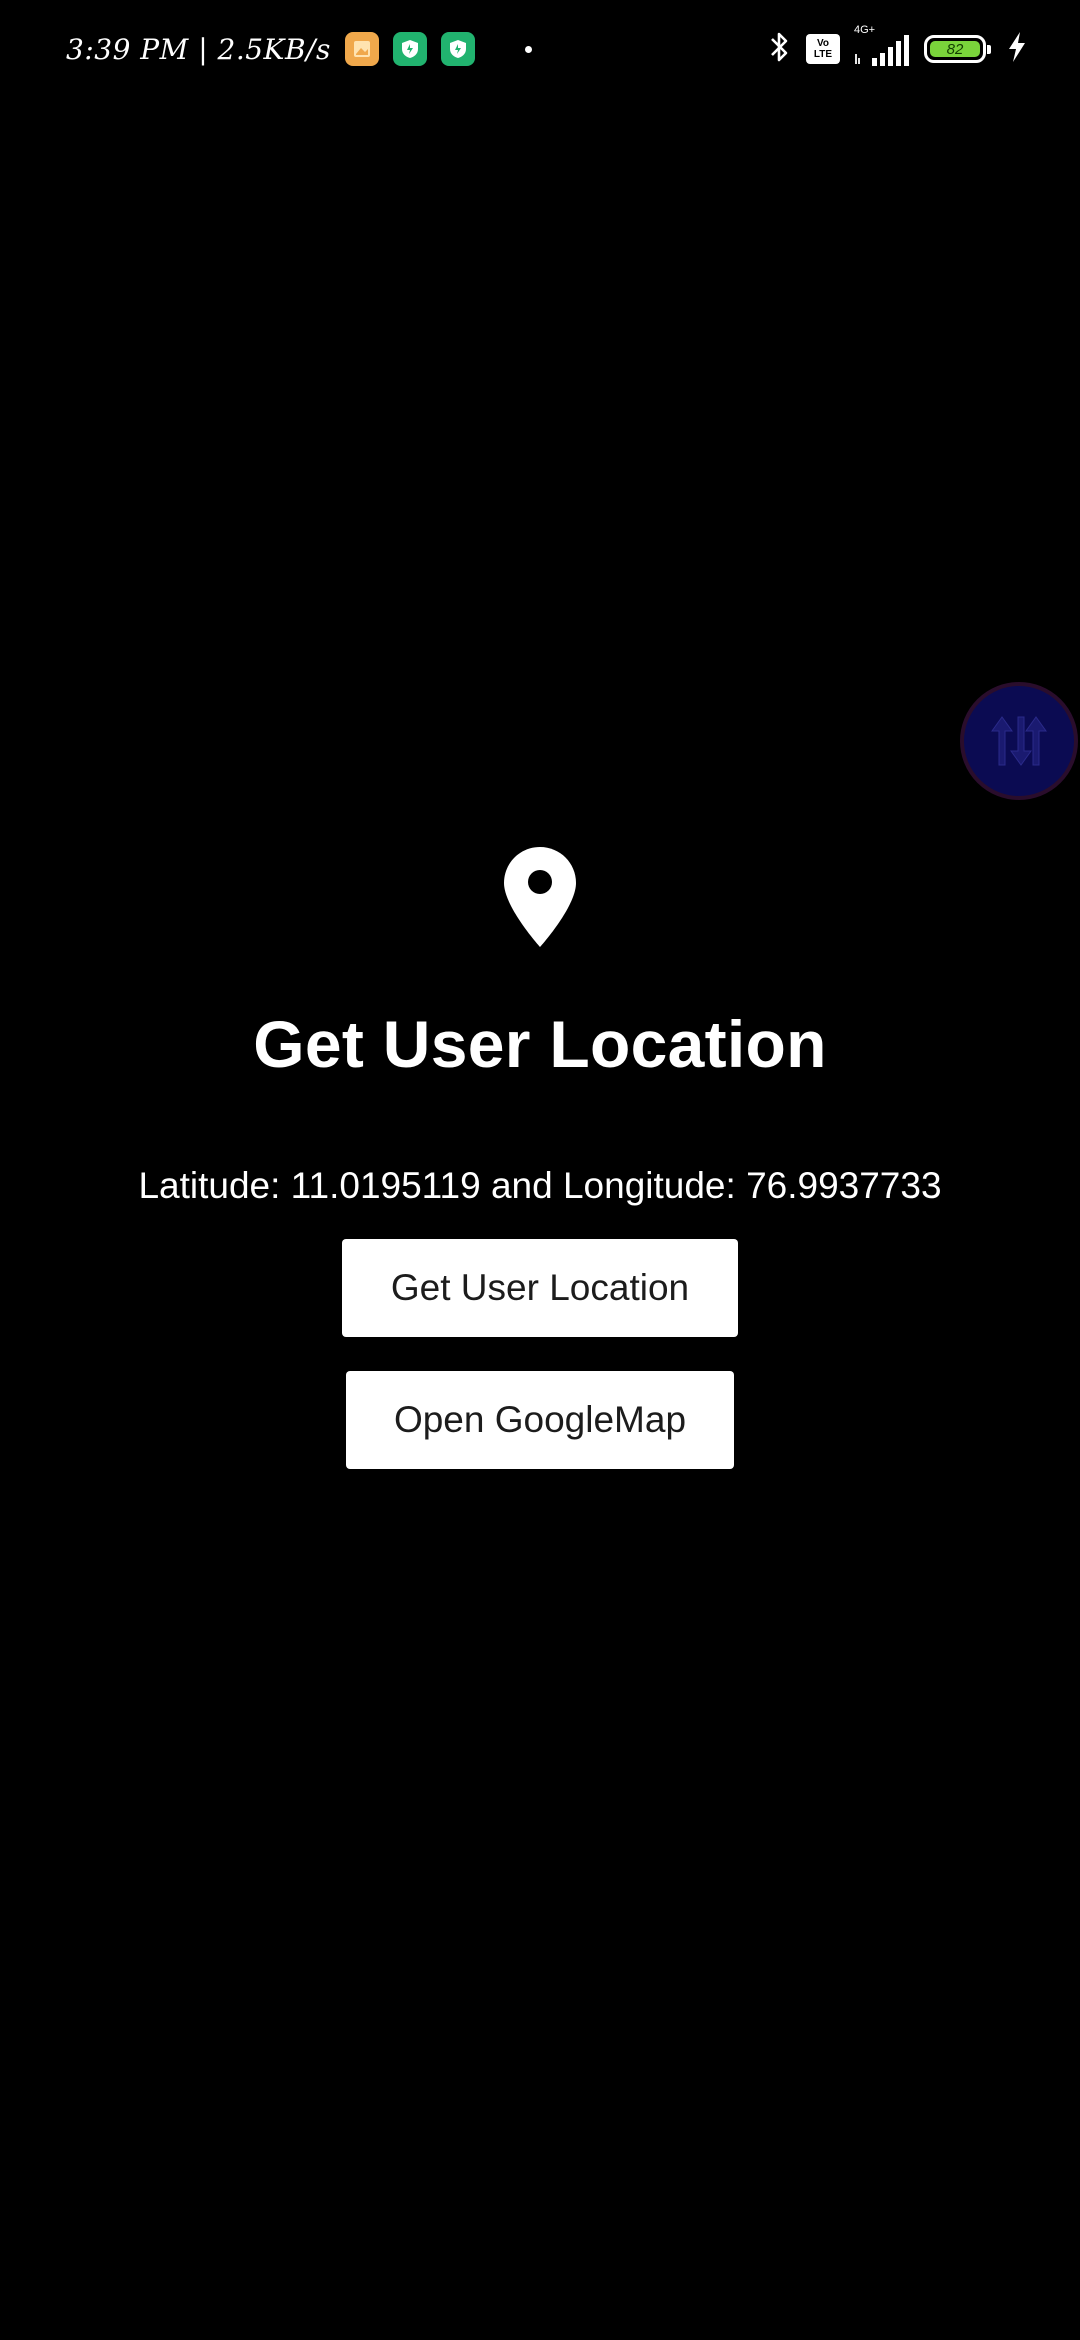 The height and width of the screenshot is (2340, 1080). I want to click on status-bar: 3:39 PM | 2.5KB/s Vo LTE 4G+ 82, so click(540, 48).